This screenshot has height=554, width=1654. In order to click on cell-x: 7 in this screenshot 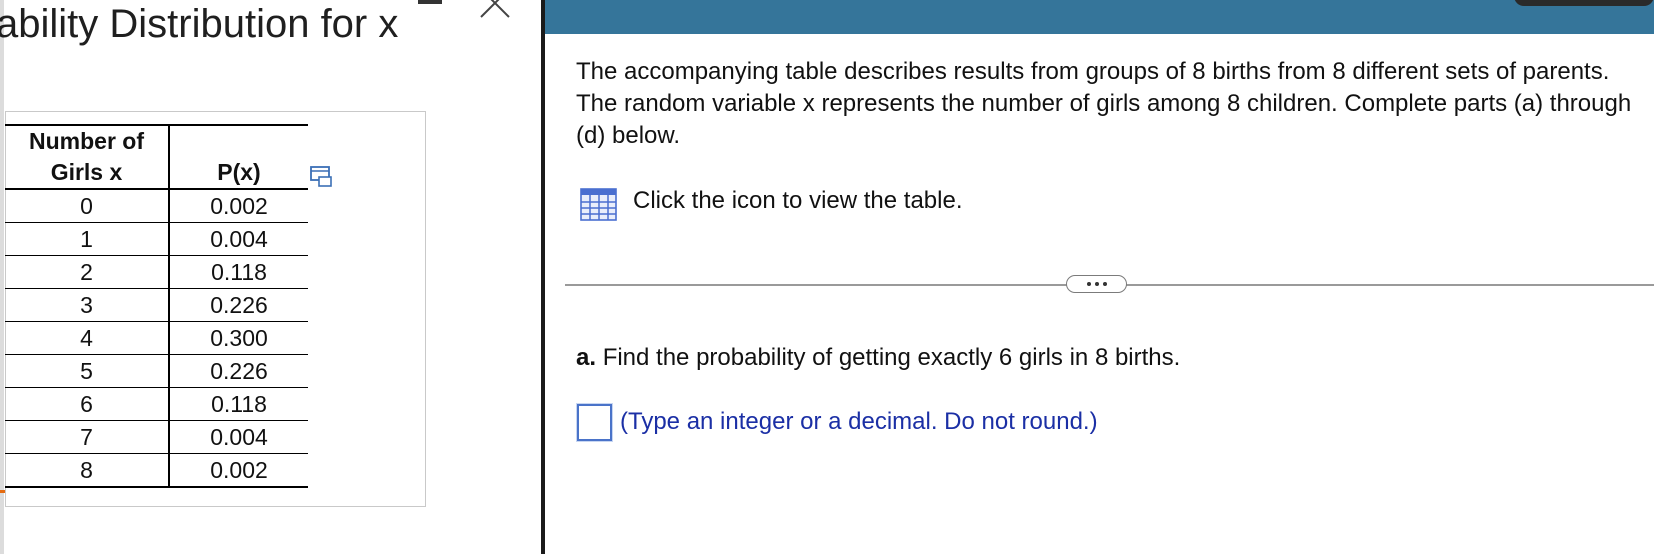, I will do `click(87, 437)`.